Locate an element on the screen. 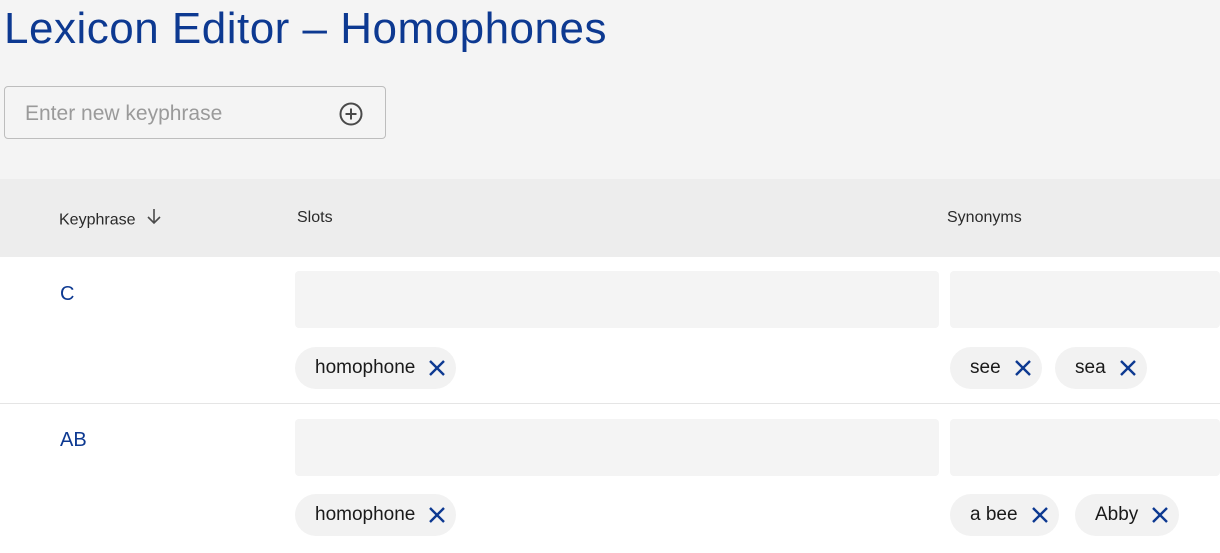 This screenshot has height=553, width=1220. synonym-chip-label: see is located at coordinates (985, 367).